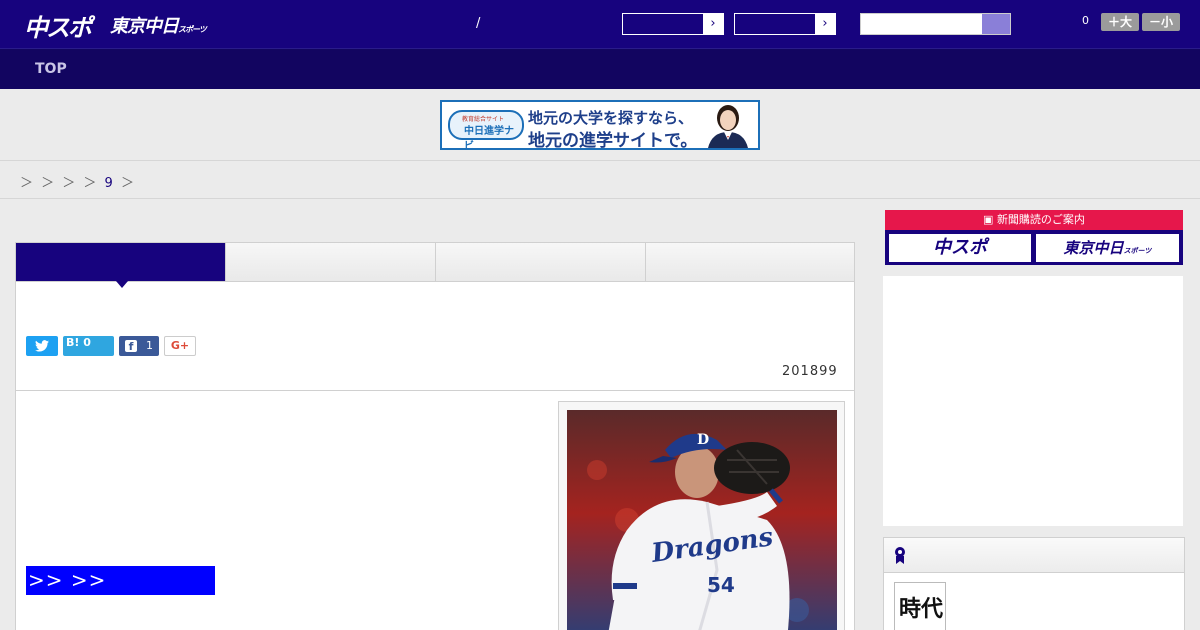  Describe the element at coordinates (1034, 583) in the screenshot. I see `sidebar-ranking-box: 時代` at that location.